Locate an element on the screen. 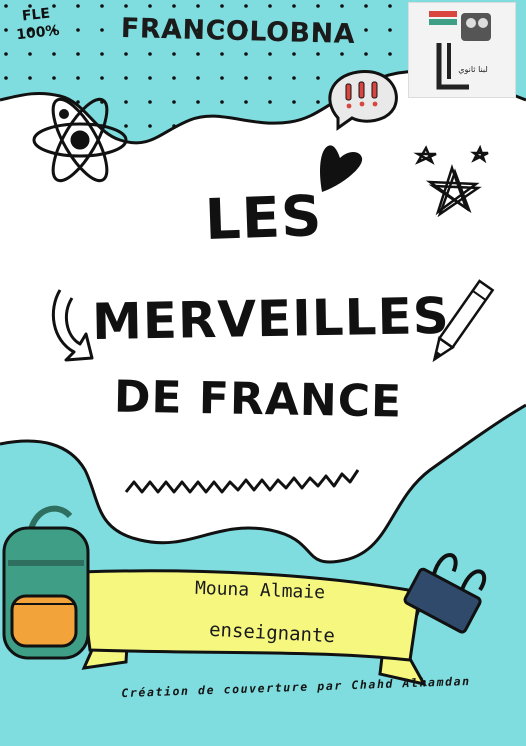 The height and width of the screenshot is (746, 526). star-doodle-icon is located at coordinates (451, 181).